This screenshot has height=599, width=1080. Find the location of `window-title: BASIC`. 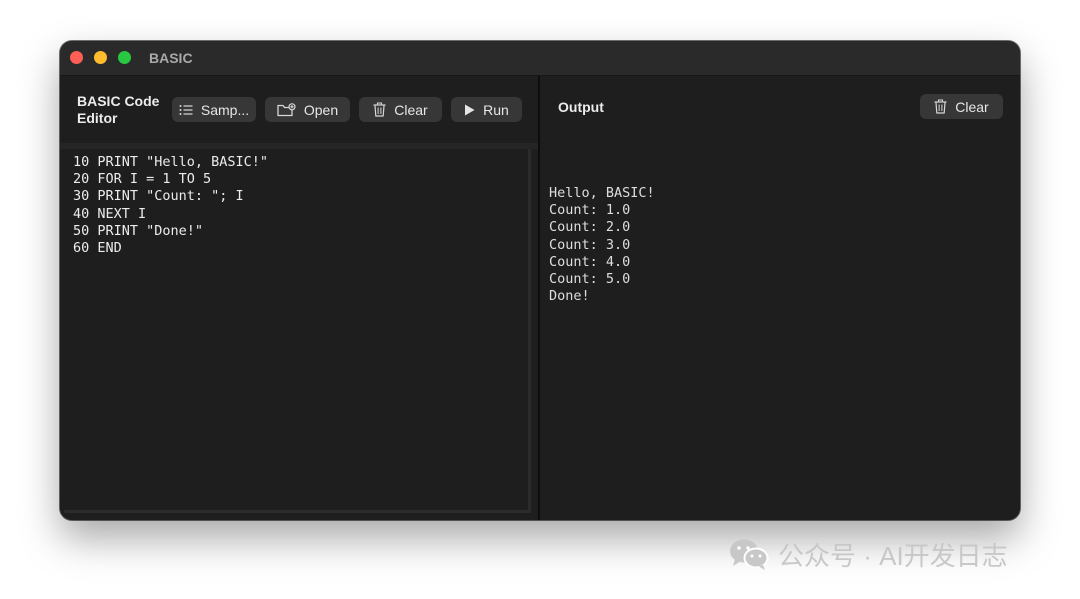

window-title: BASIC is located at coordinates (171, 58).